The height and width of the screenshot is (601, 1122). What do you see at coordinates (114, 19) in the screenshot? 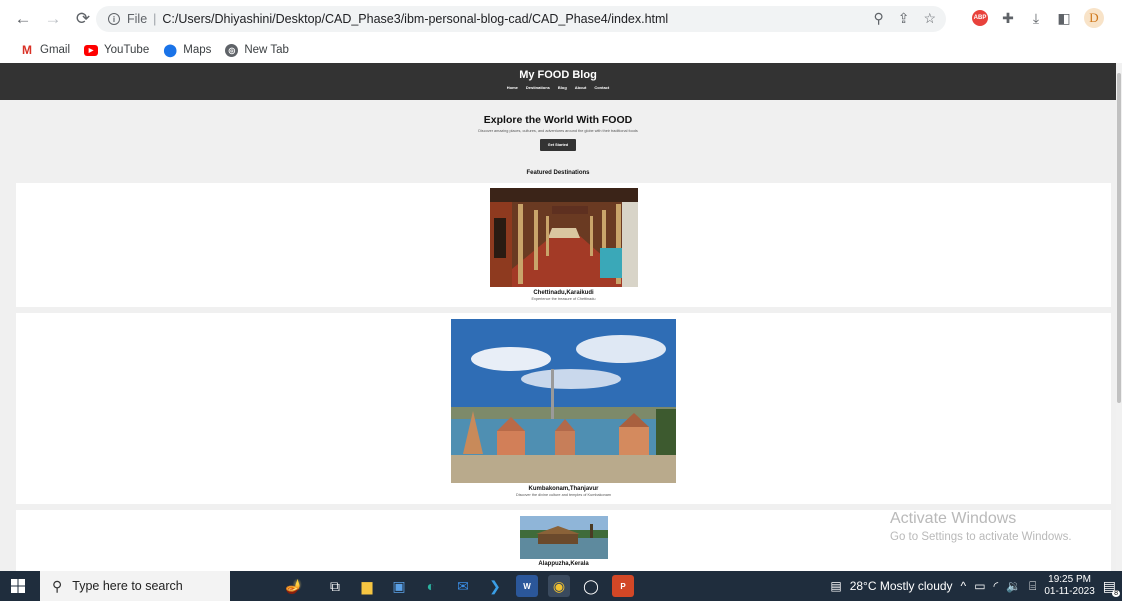
I see `info-icon: i` at bounding box center [114, 19].